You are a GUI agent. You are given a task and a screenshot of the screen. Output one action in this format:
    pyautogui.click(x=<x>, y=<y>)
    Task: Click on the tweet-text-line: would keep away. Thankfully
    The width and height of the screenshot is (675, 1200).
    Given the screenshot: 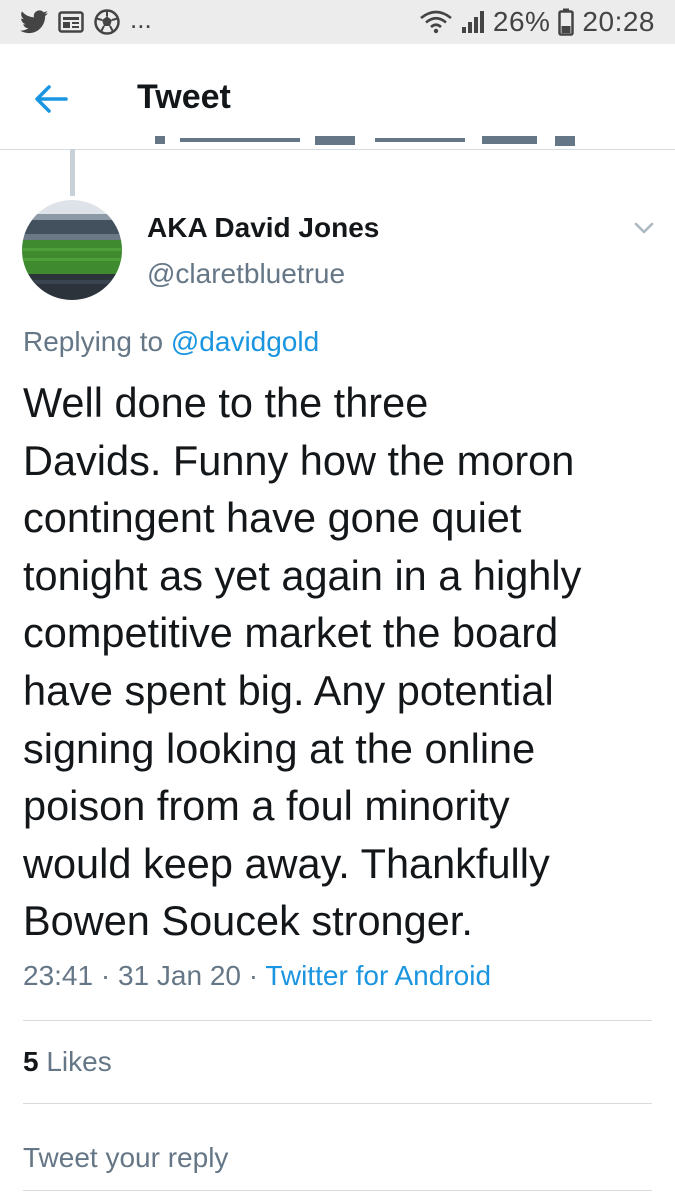 What is the action you would take?
    pyautogui.click(x=286, y=863)
    